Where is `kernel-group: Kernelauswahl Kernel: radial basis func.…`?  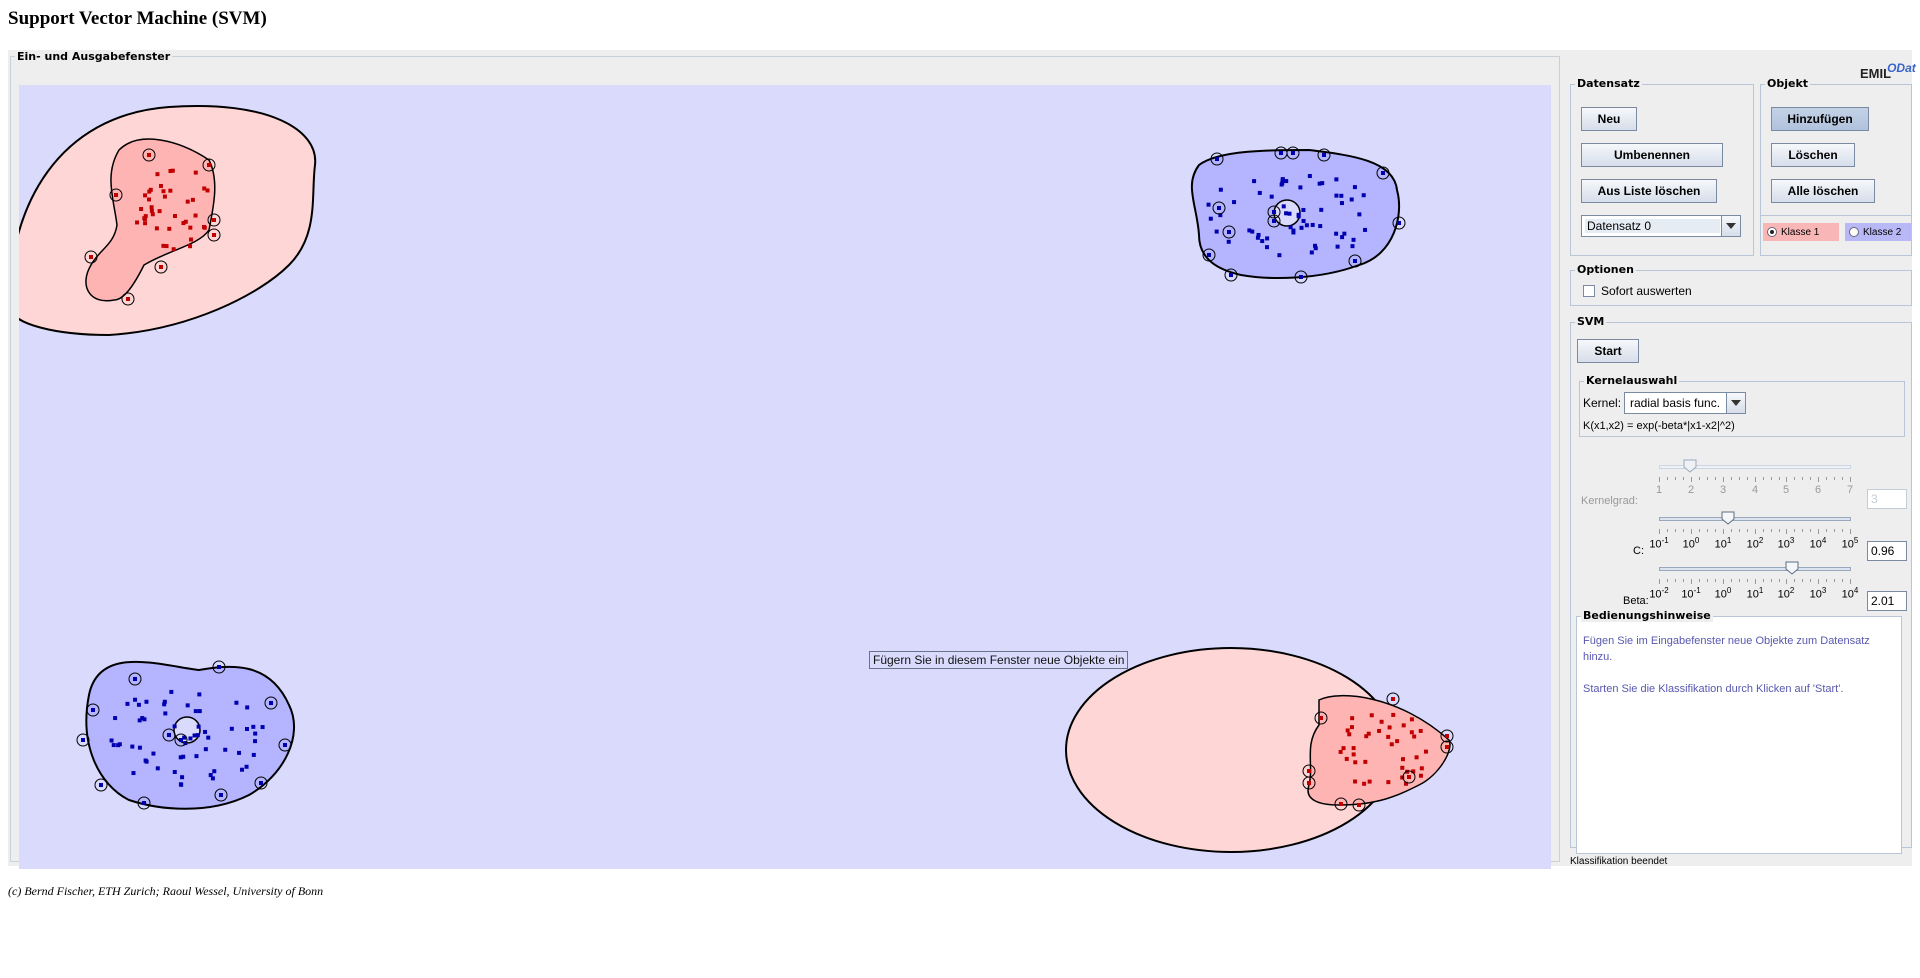 kernel-group: Kernelauswahl Kernel: radial basis func.… is located at coordinates (1742, 405).